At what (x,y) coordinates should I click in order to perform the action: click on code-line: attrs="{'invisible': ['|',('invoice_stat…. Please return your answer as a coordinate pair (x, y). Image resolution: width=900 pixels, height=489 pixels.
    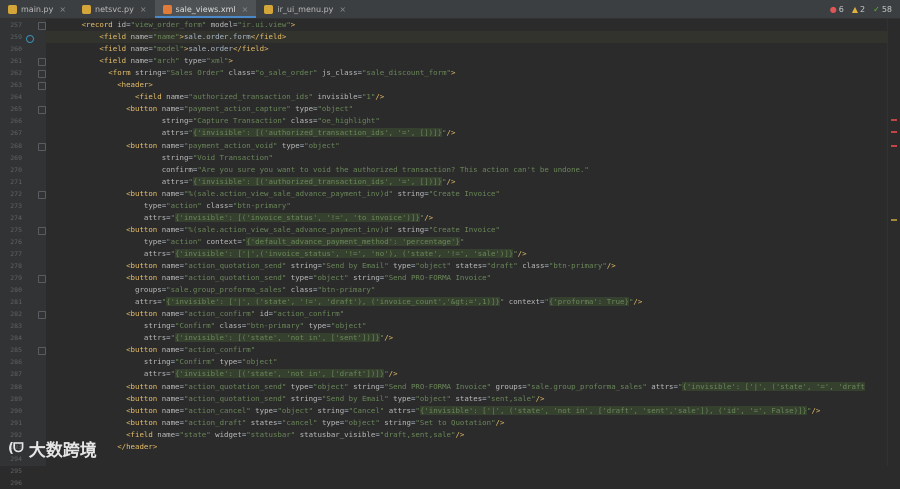
    Looking at the image, I should click on (286, 254).